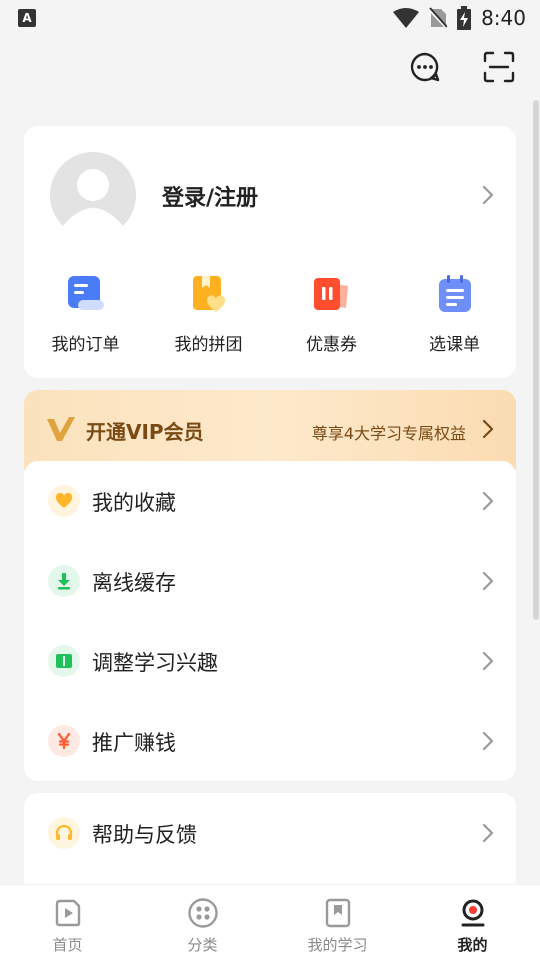  I want to click on course-list-icon, so click(454, 293).